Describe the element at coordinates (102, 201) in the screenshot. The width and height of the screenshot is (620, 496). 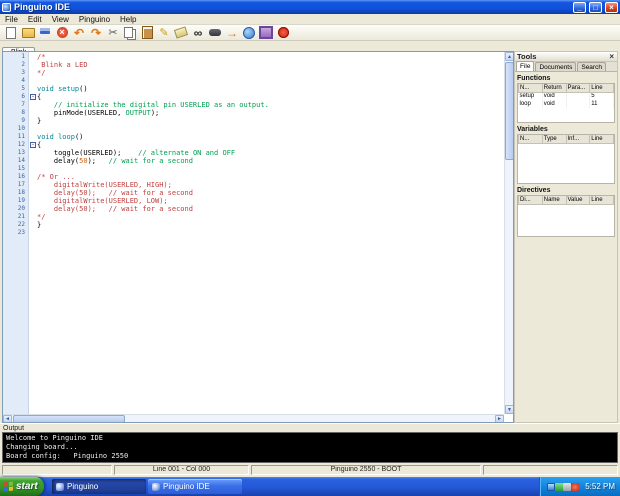
I see `code-text: digitalWrite(USERLED, LOW);` at that location.